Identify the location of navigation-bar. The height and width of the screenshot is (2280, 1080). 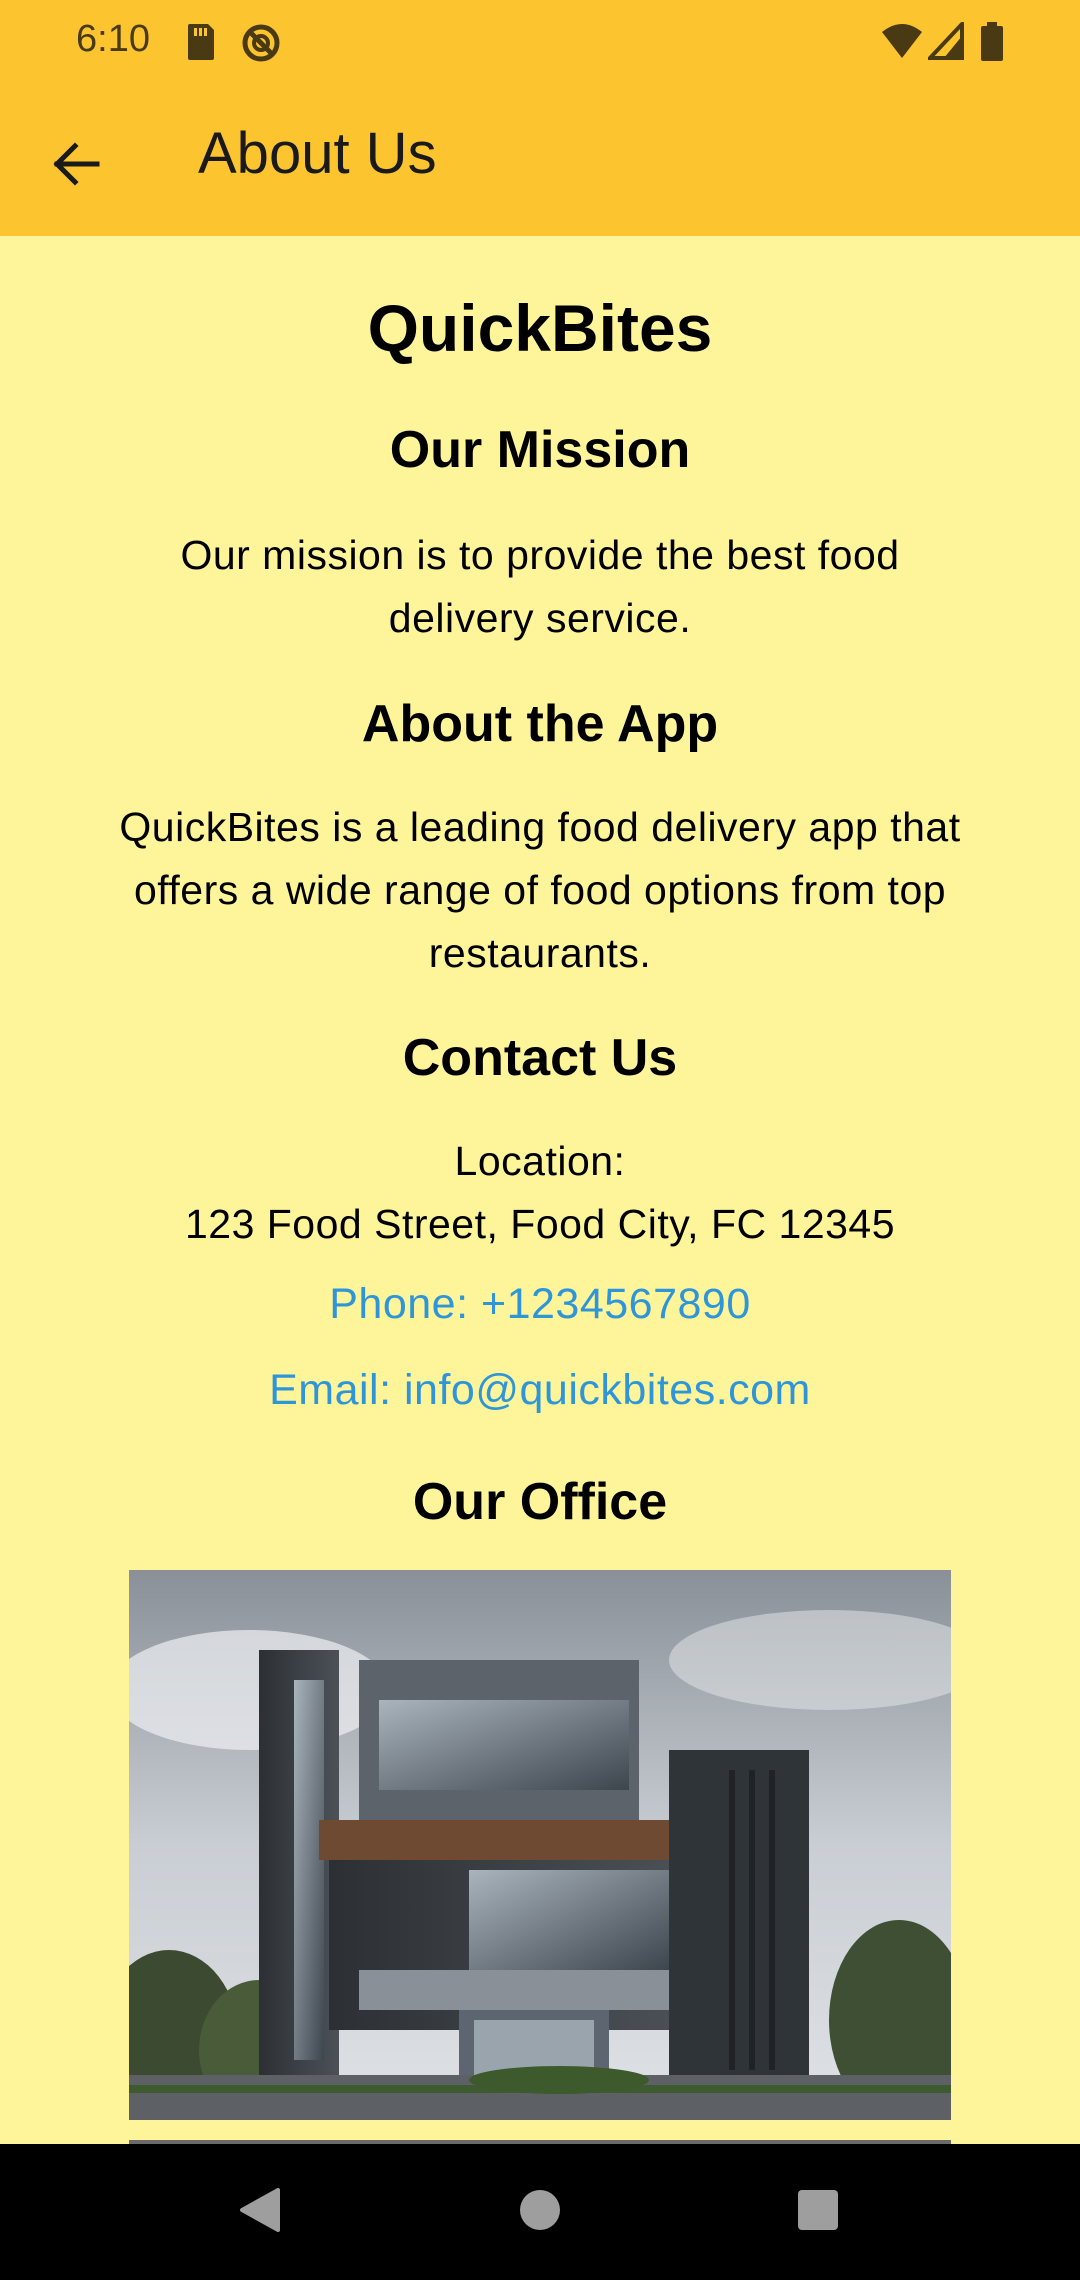
(540, 2212).